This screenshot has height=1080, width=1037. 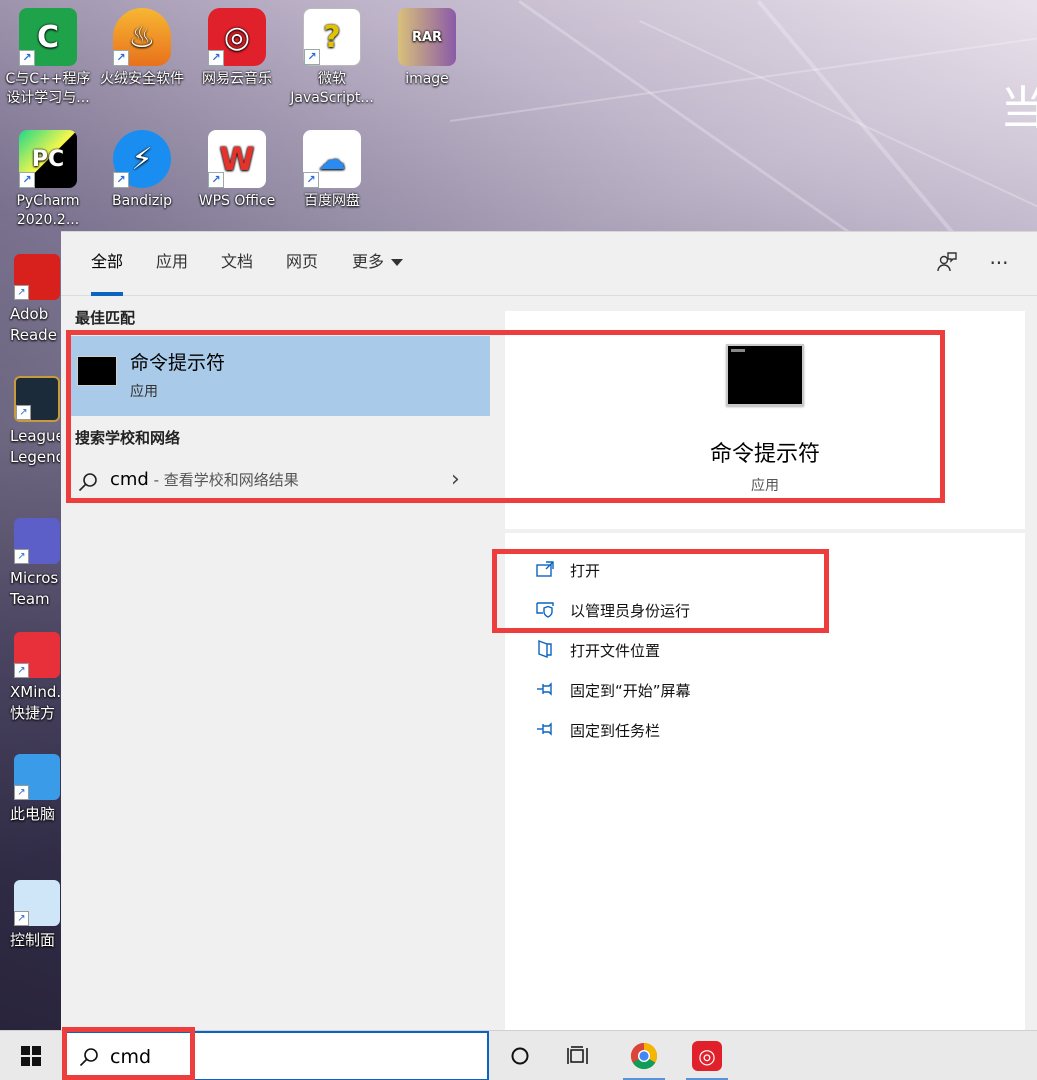 What do you see at coordinates (34, 578) in the screenshot?
I see `desktop-icon-label: Micros` at bounding box center [34, 578].